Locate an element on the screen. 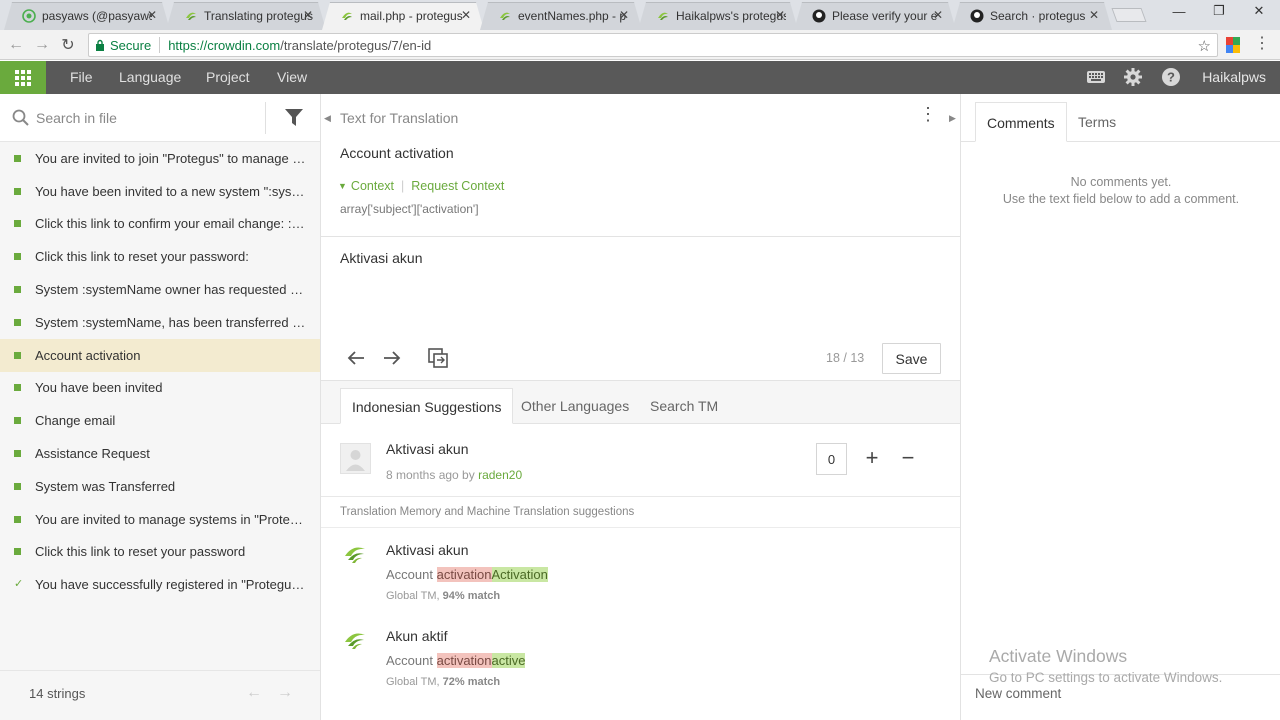 Image resolution: width=1280 pixels, height=720 pixels. tm-match-percent: 94% match is located at coordinates (471, 596).